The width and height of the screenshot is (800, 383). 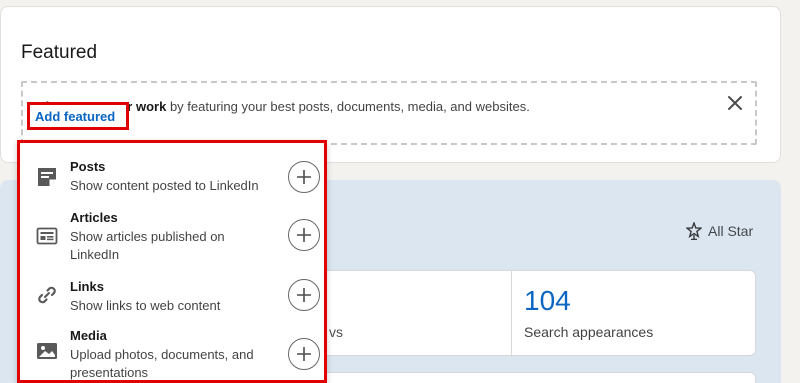 What do you see at coordinates (47, 177) in the screenshot?
I see `post-icon` at bounding box center [47, 177].